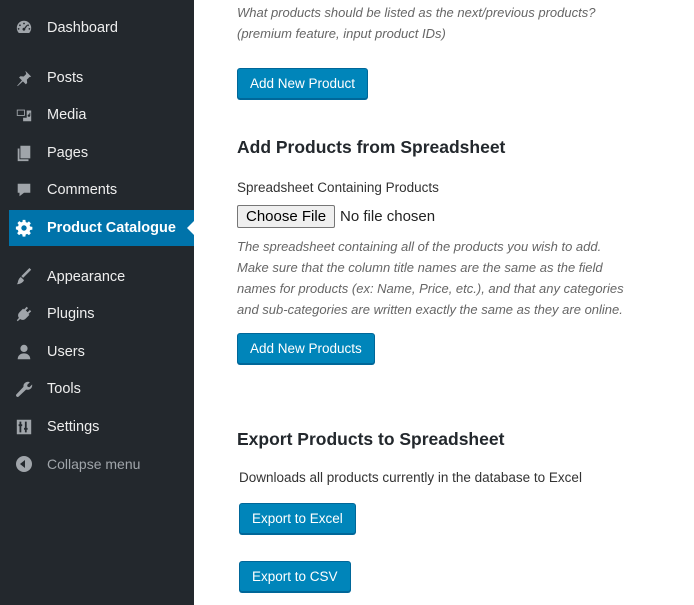  I want to click on sidebar-item-label: Comments, so click(82, 190).